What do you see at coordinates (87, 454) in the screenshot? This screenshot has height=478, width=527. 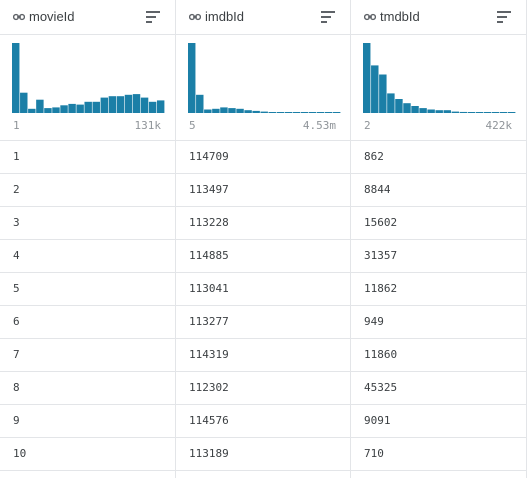 I see `table-cell: 10` at bounding box center [87, 454].